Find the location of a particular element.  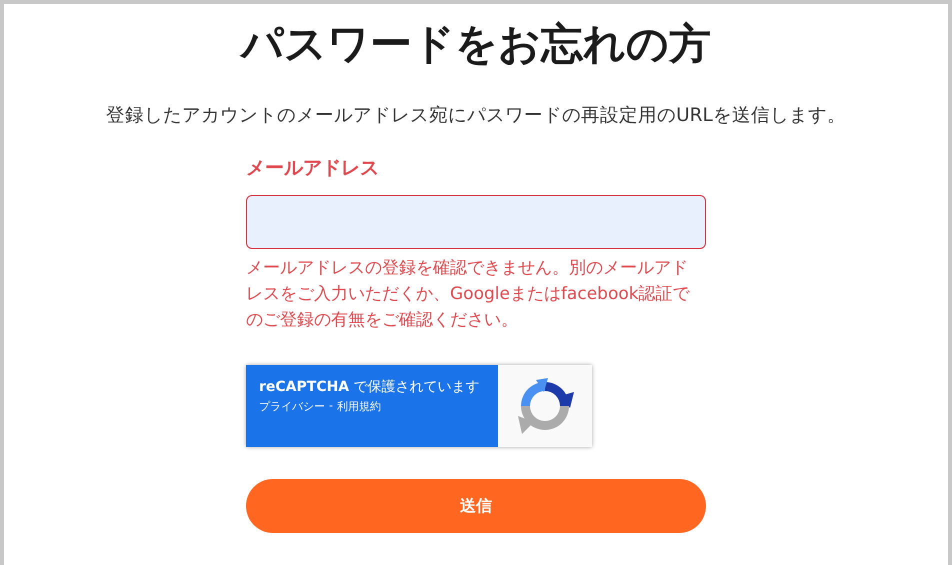

field-label: メールアドレス is located at coordinates (312, 168).